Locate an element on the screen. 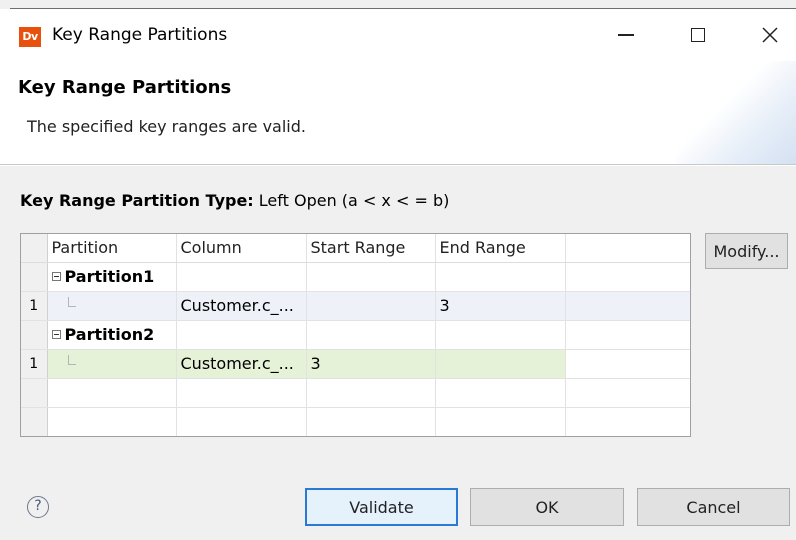 The height and width of the screenshot is (540, 796). banner-title: Key Range Partitions is located at coordinates (125, 87).